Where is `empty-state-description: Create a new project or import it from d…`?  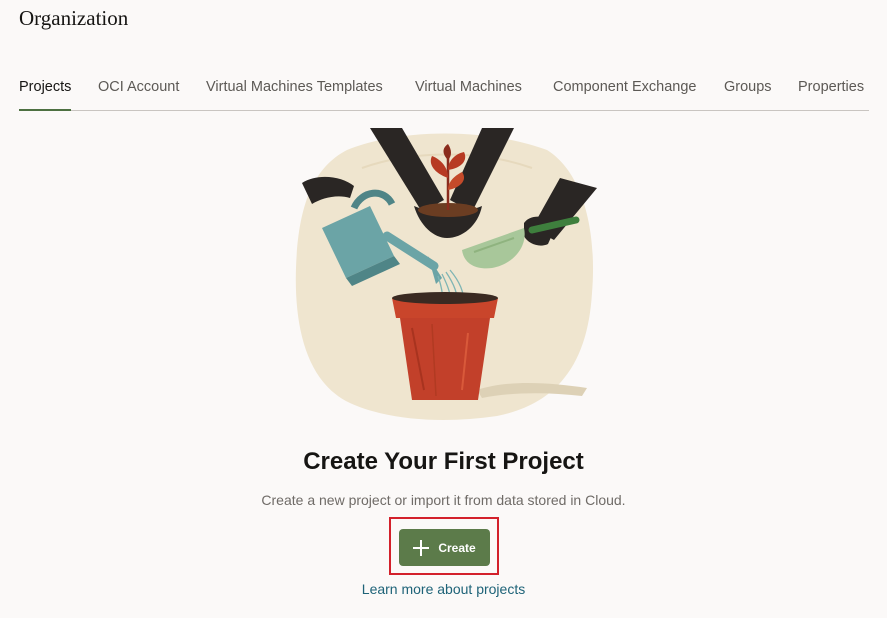 empty-state-description: Create a new project or import it from d… is located at coordinates (443, 500).